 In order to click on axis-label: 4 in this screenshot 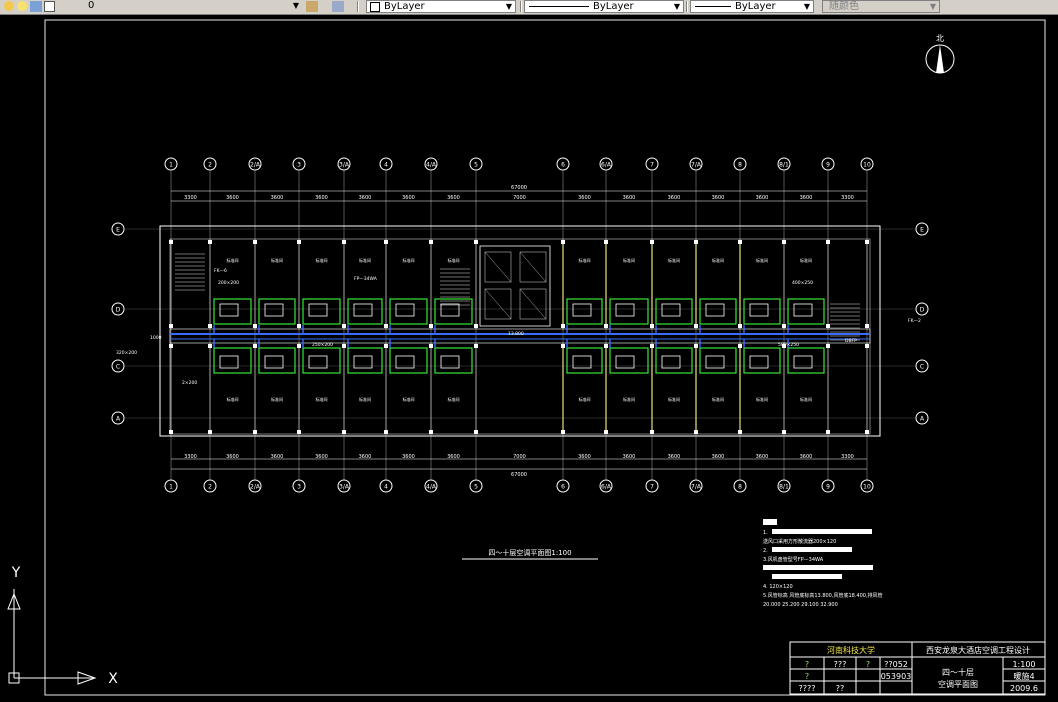, I will do `click(386, 165)`.